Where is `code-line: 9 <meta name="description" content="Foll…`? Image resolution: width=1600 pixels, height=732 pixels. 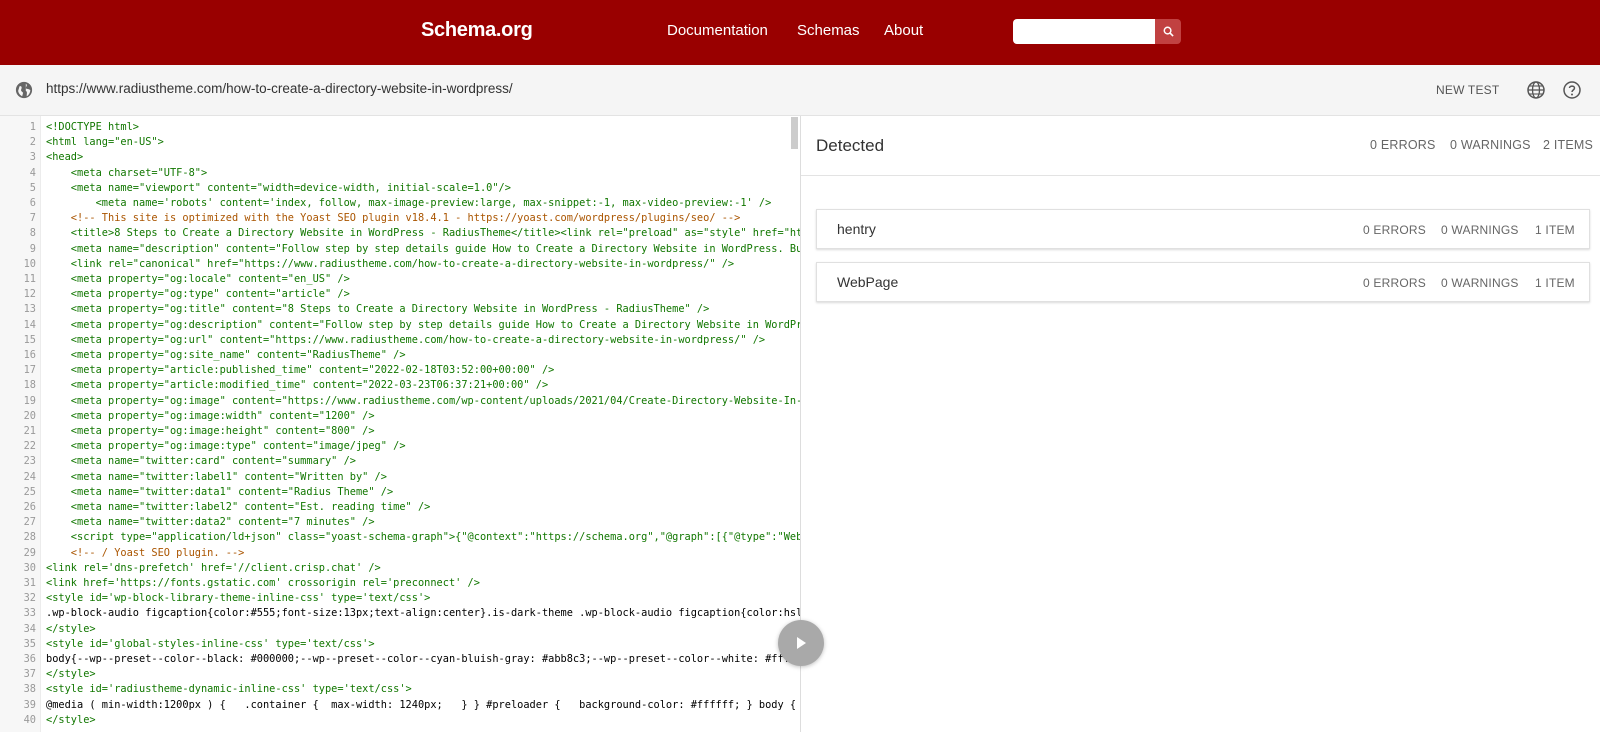
code-line: 9 <meta name="description" content="Foll… is located at coordinates (400, 249).